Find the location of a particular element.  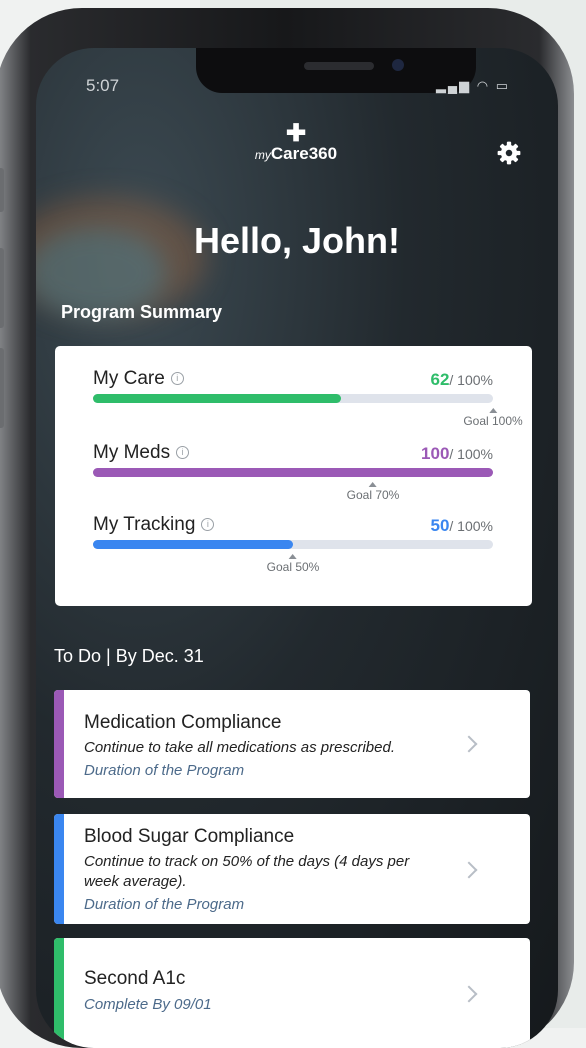

progress-label: My Care is located at coordinates (129, 378).